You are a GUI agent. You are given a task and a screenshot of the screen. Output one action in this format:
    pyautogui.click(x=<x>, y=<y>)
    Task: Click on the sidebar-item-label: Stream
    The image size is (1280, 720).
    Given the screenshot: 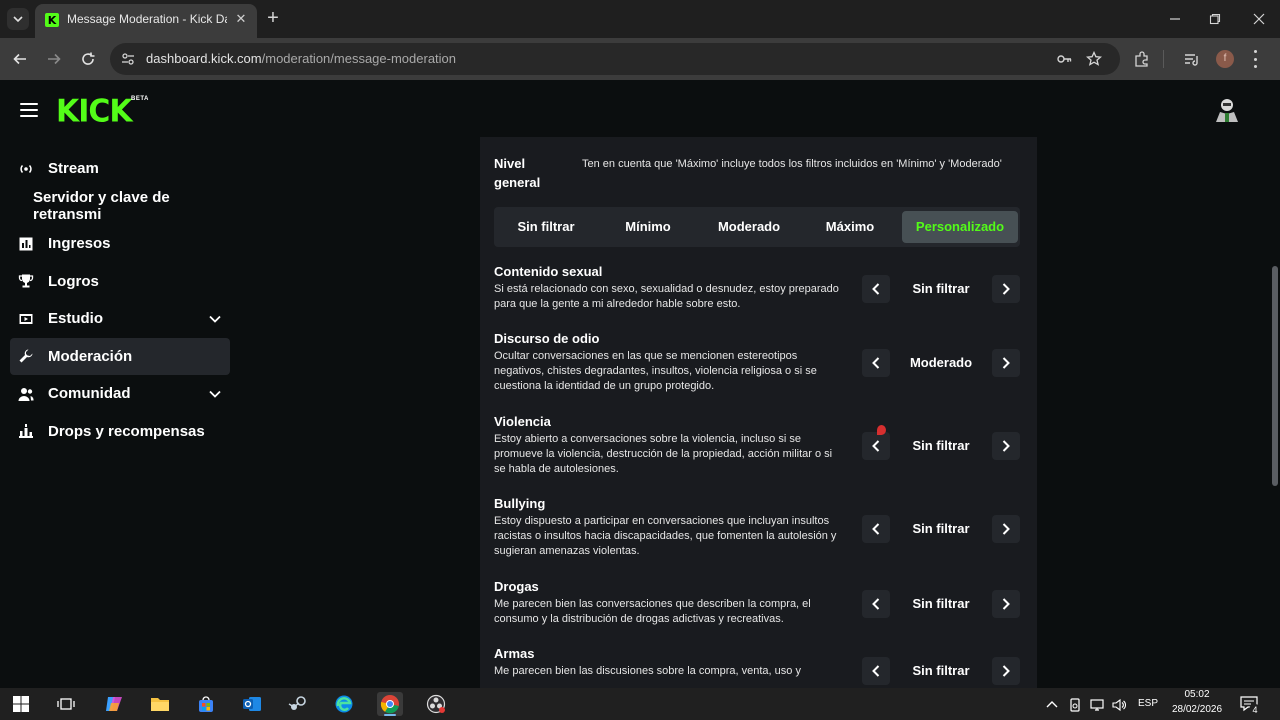 What is the action you would take?
    pyautogui.click(x=73, y=169)
    